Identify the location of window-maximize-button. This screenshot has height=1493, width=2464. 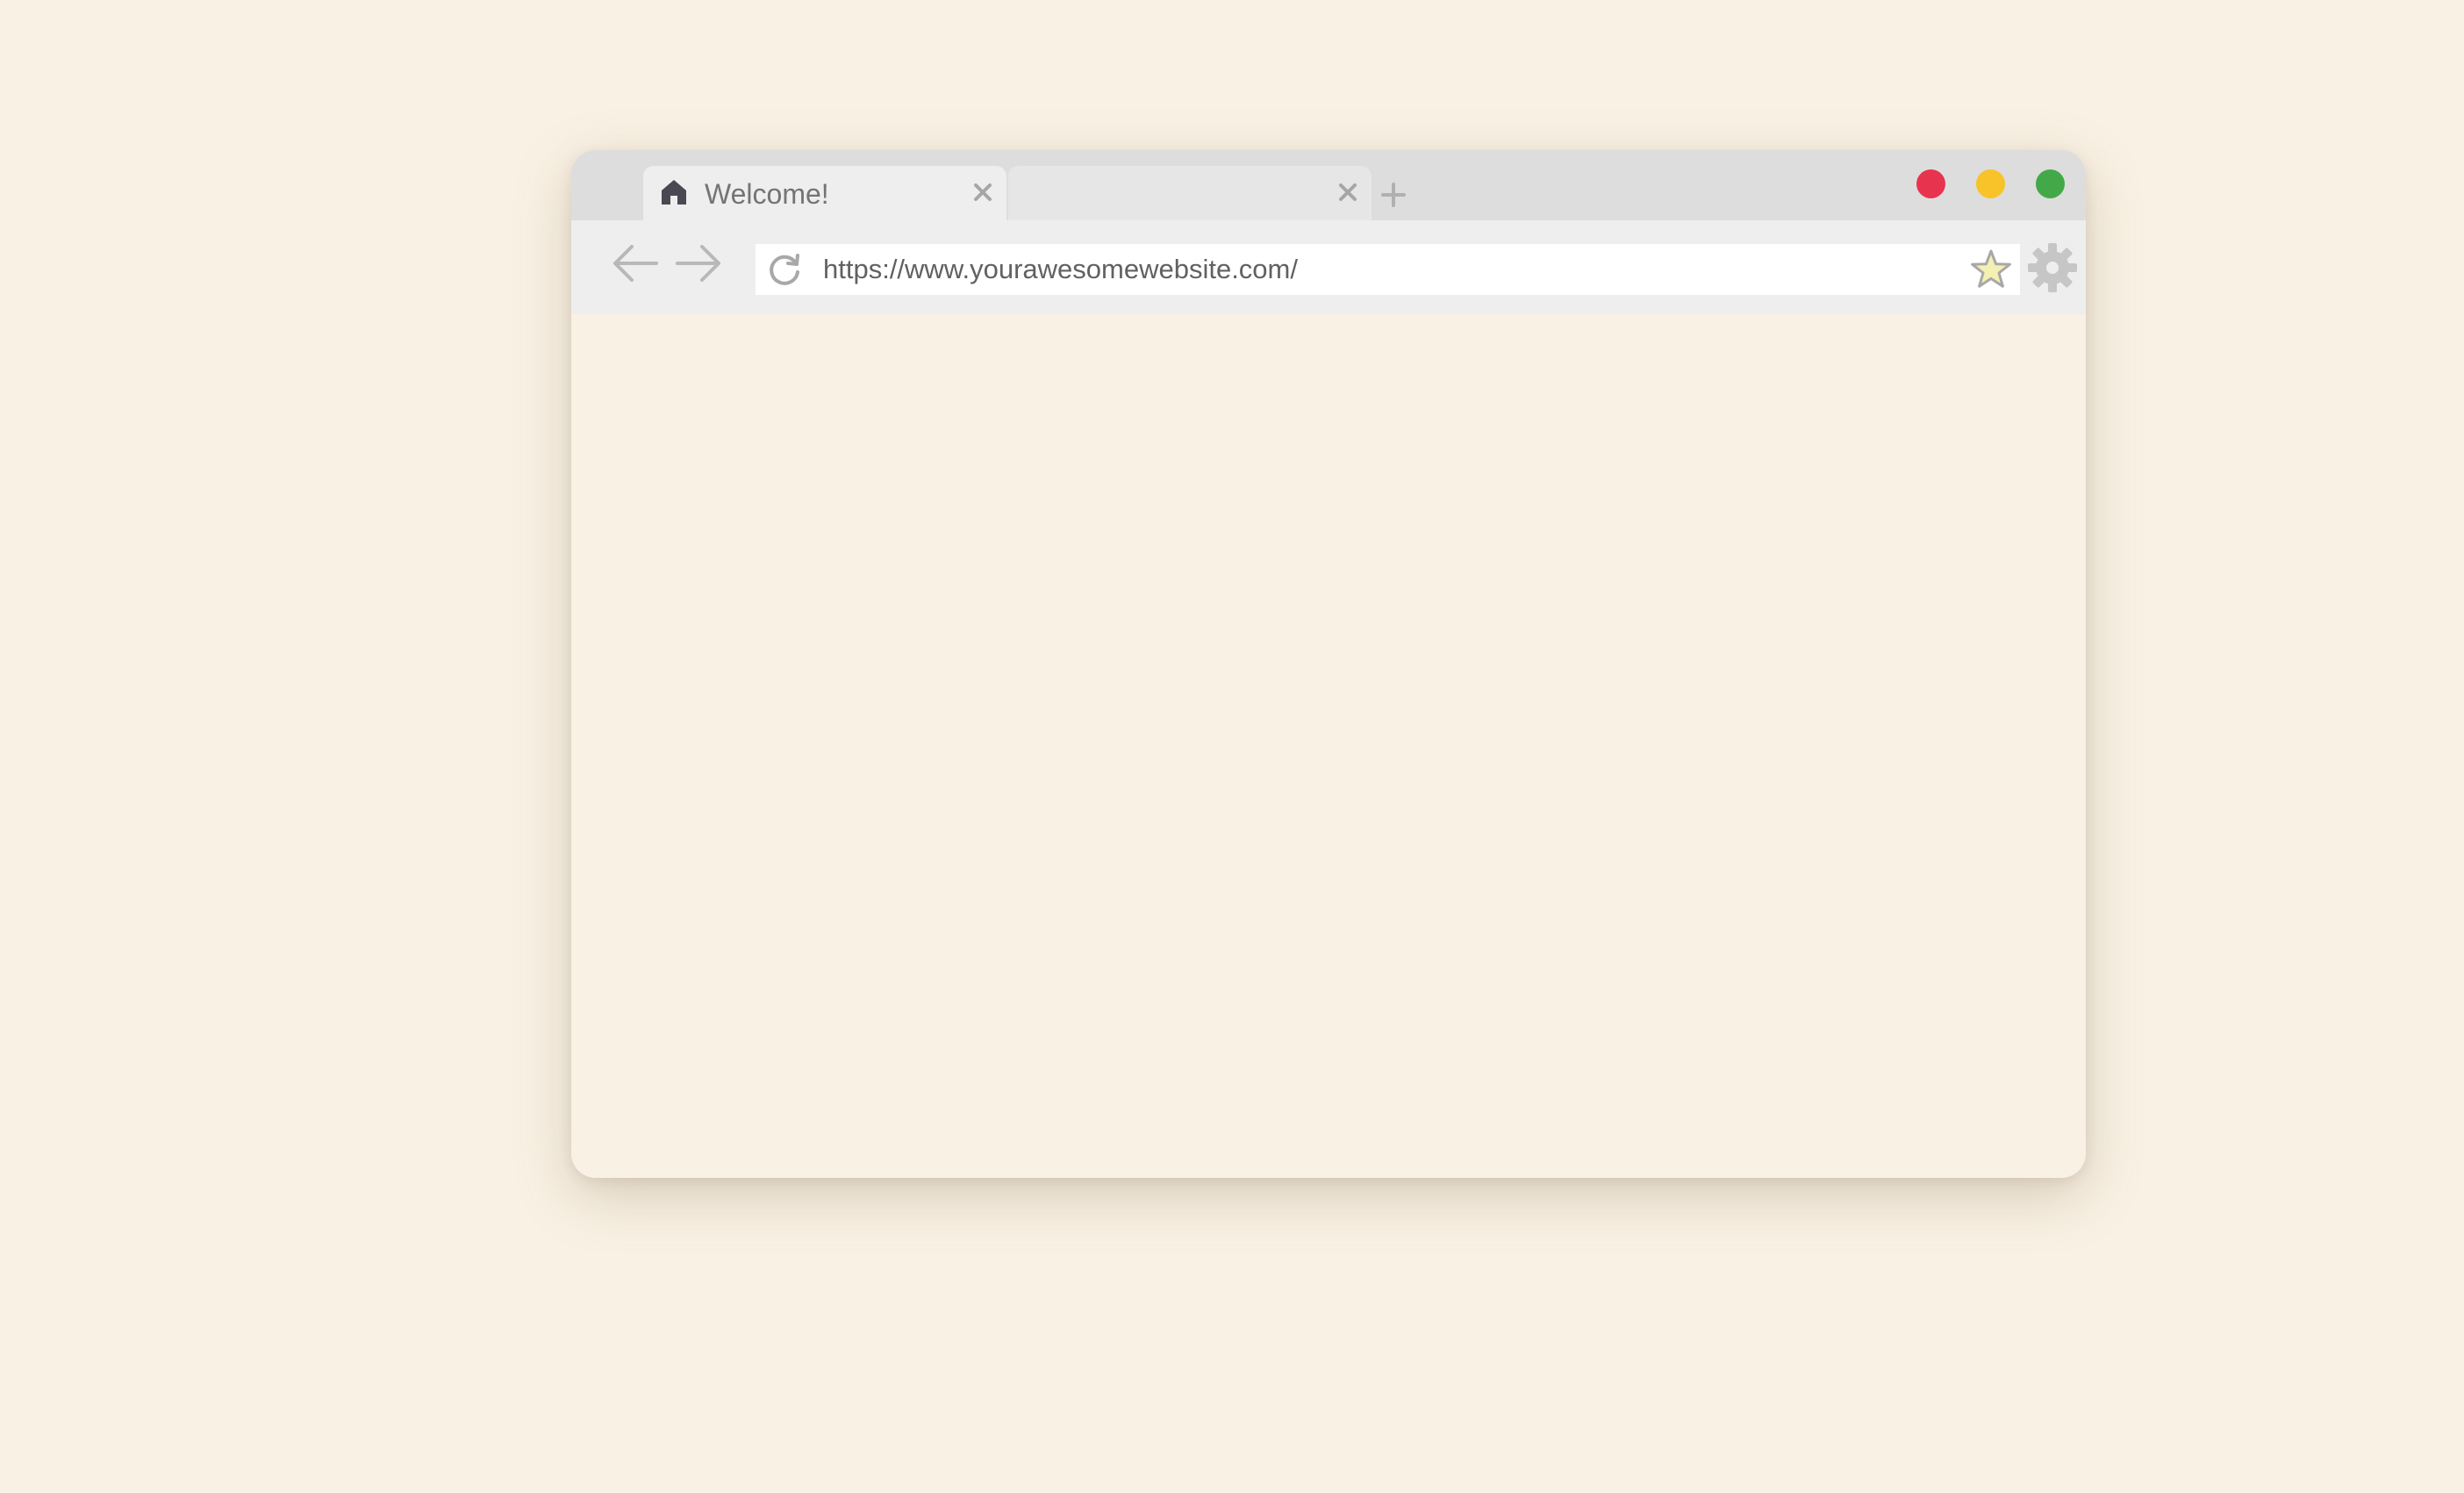
(2050, 183).